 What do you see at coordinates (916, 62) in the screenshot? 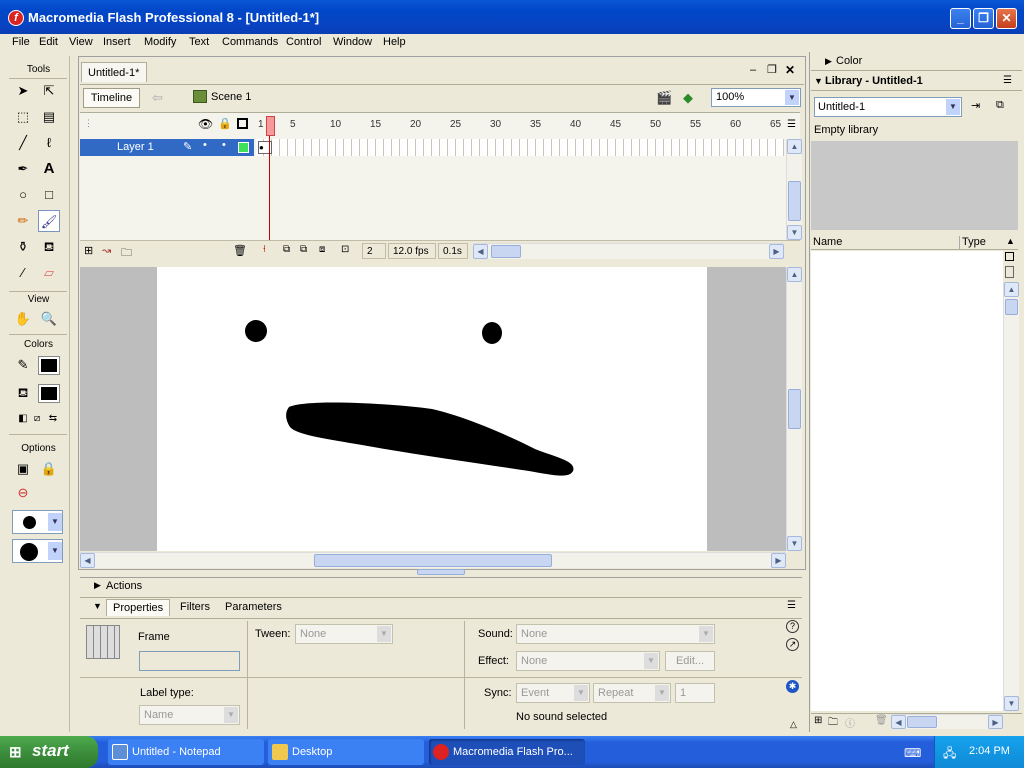
I see `color-panel-header: ▶ Color` at bounding box center [916, 62].